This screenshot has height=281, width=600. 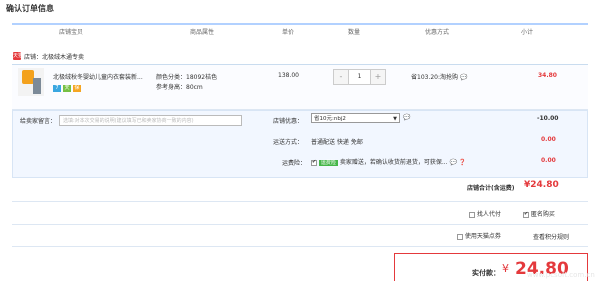 I want to click on points-rules-link: 查看积分规则, so click(x=551, y=236).